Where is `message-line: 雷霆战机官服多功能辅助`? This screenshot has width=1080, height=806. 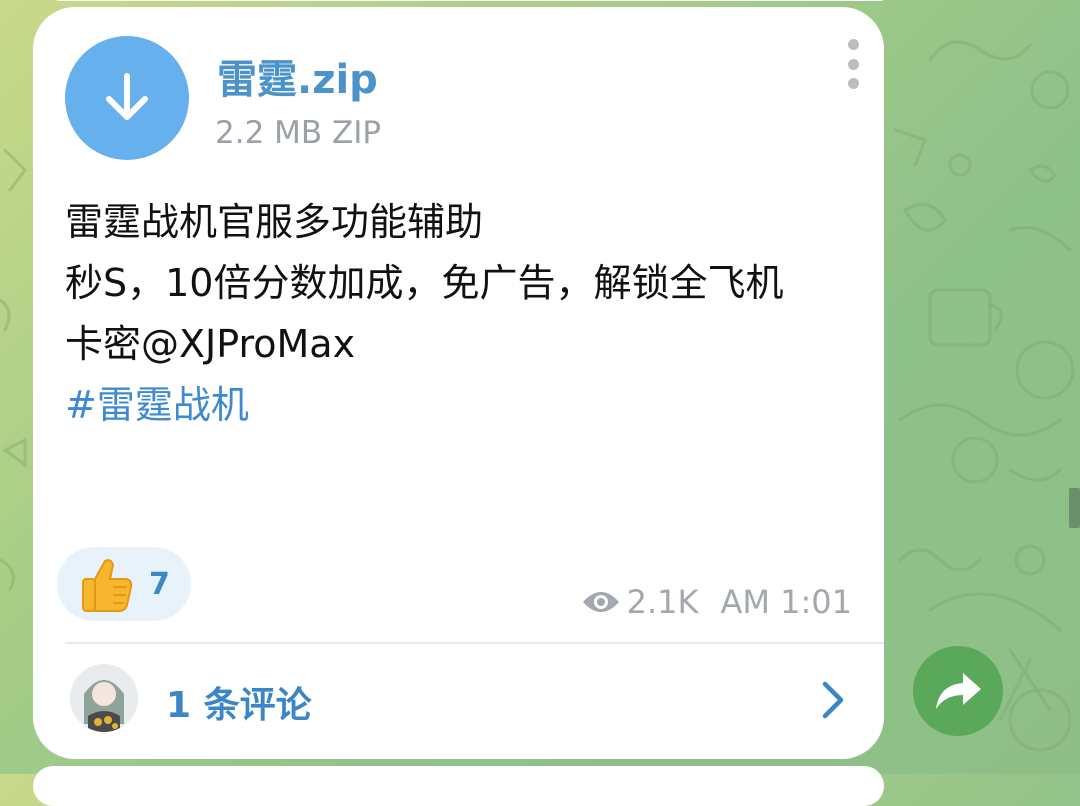
message-line: 雷霆战机官服多功能辅助 is located at coordinates (274, 222).